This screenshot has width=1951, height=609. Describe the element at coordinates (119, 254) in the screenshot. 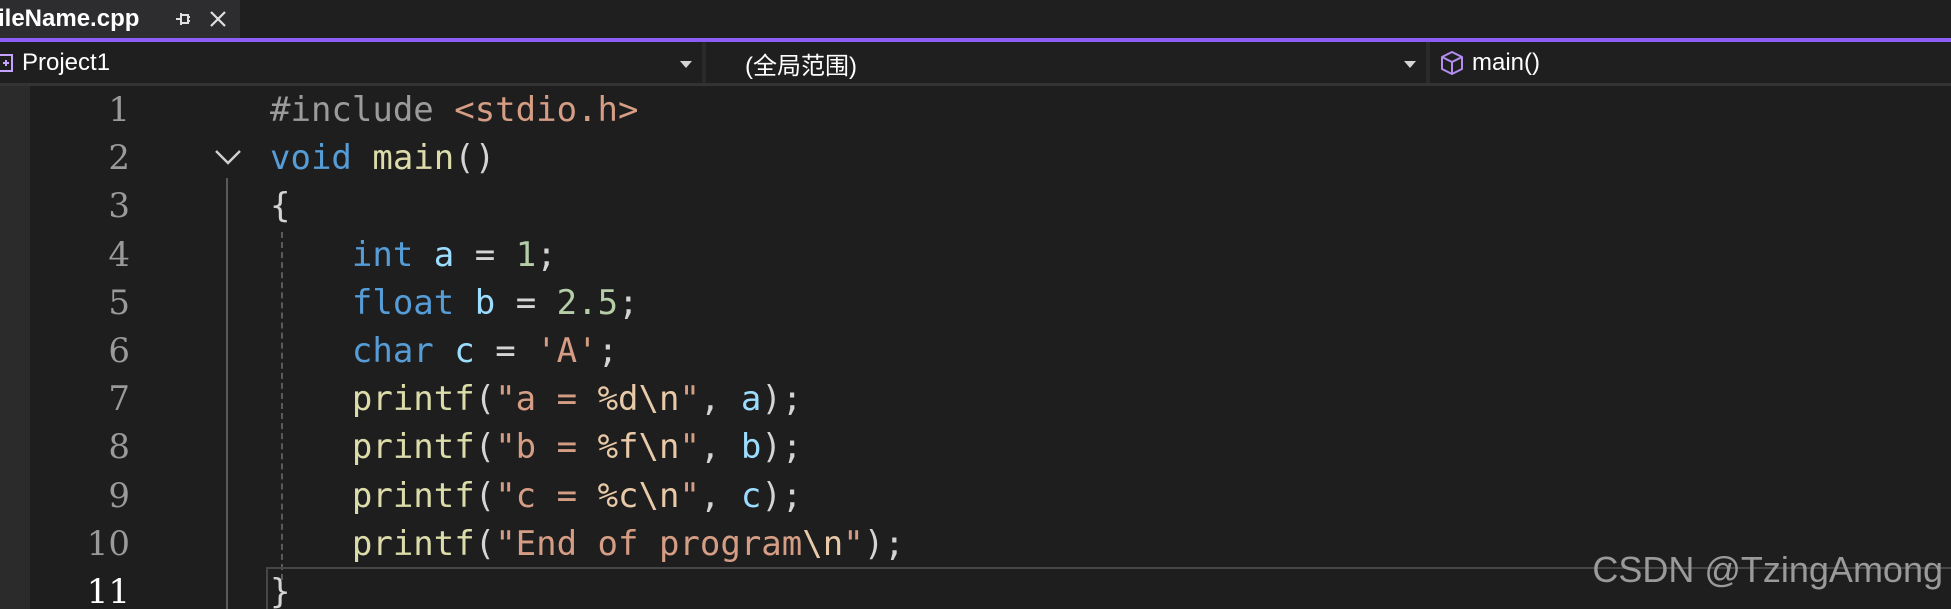

I see `line-number: 4` at that location.